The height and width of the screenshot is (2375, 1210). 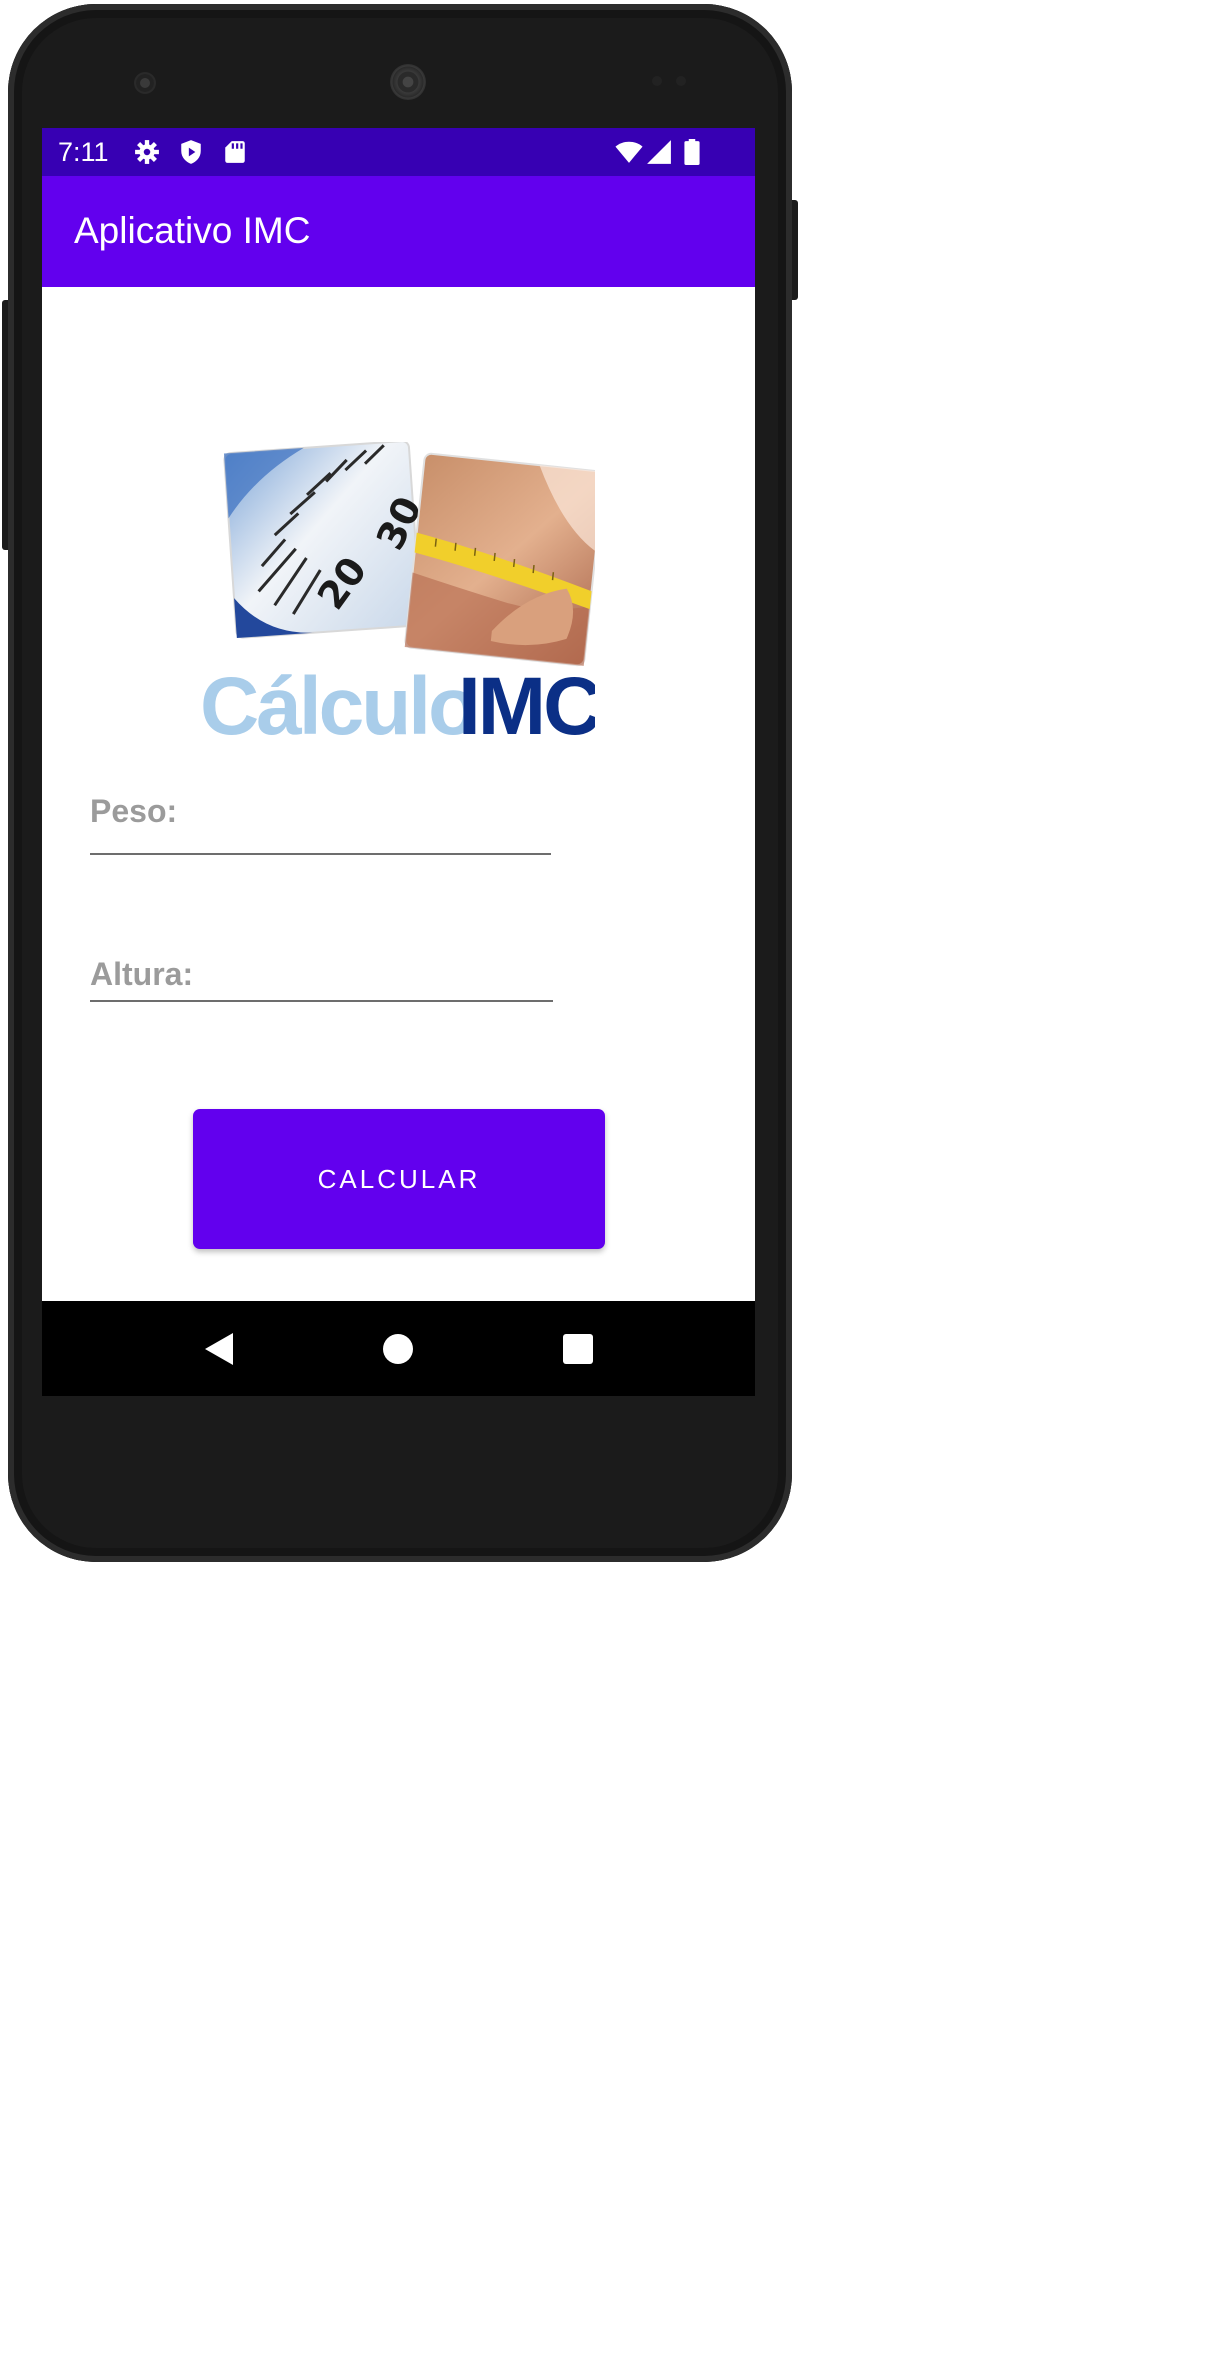 I want to click on app-title: Aplicativo IMC, so click(x=192, y=230).